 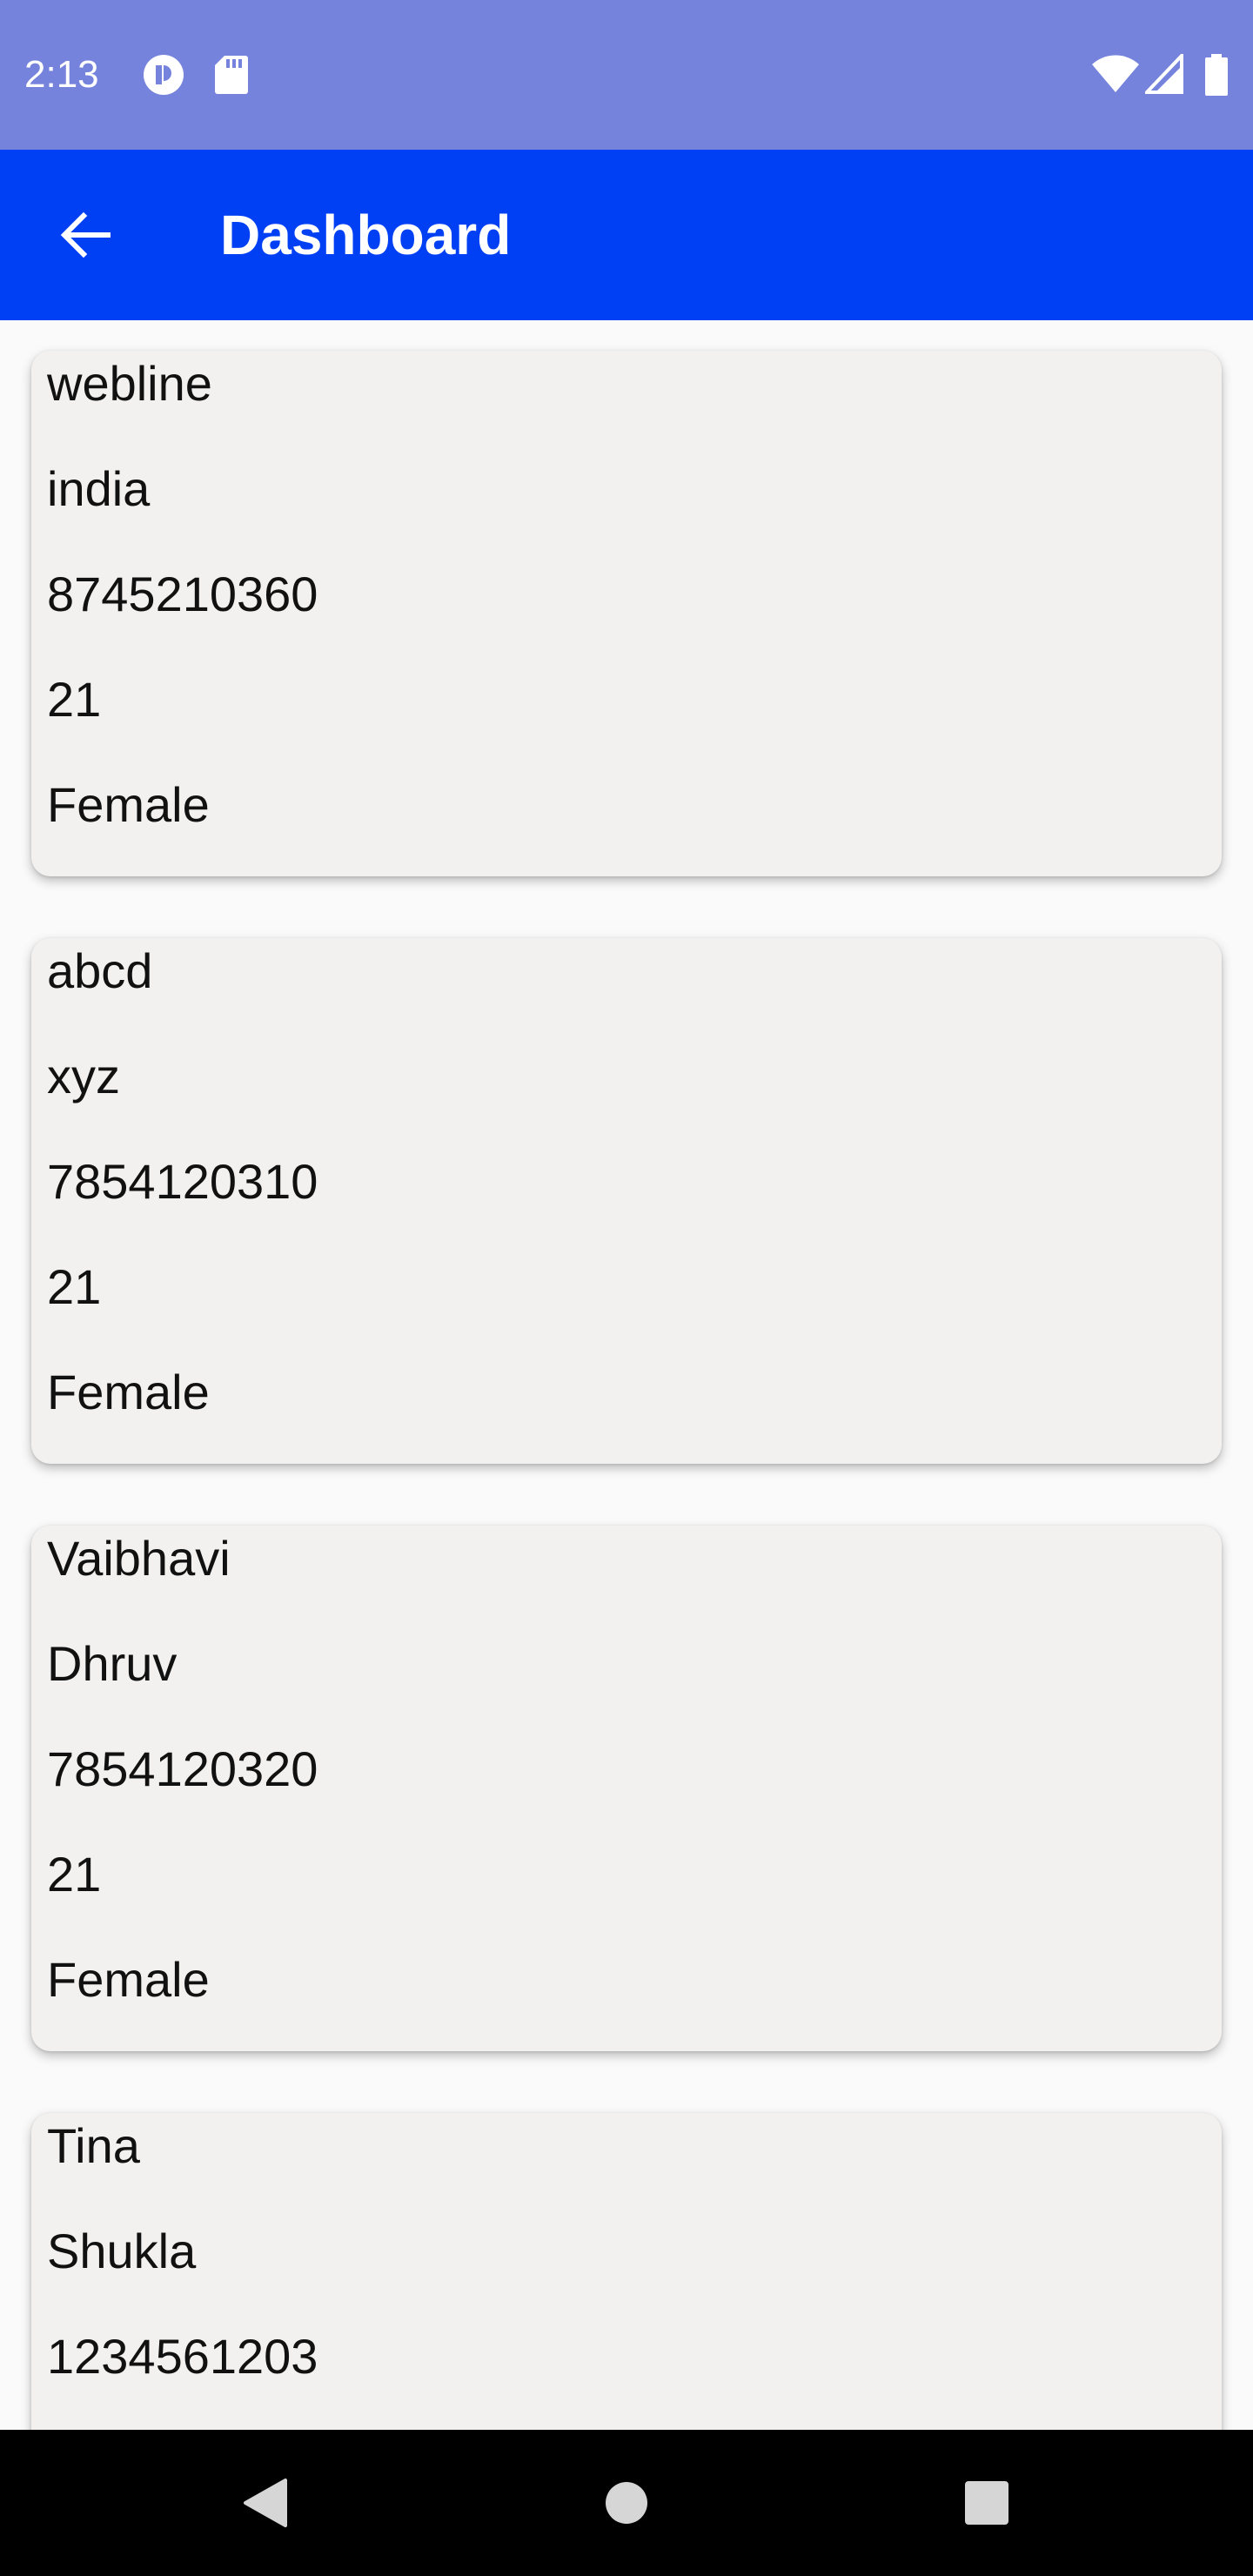 I want to click on back-triangle-icon, so click(x=264, y=2503).